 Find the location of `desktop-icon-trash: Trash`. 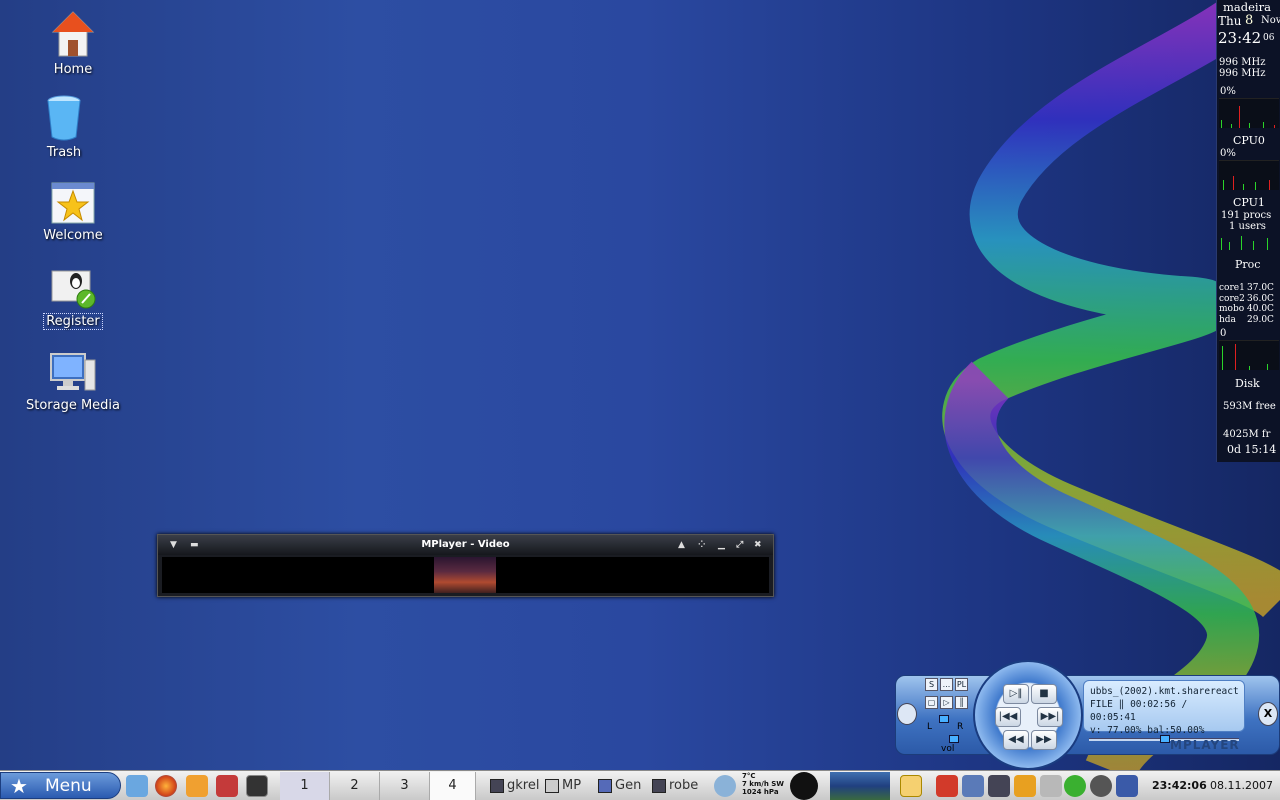

desktop-icon-trash: Trash is located at coordinates (64, 127).